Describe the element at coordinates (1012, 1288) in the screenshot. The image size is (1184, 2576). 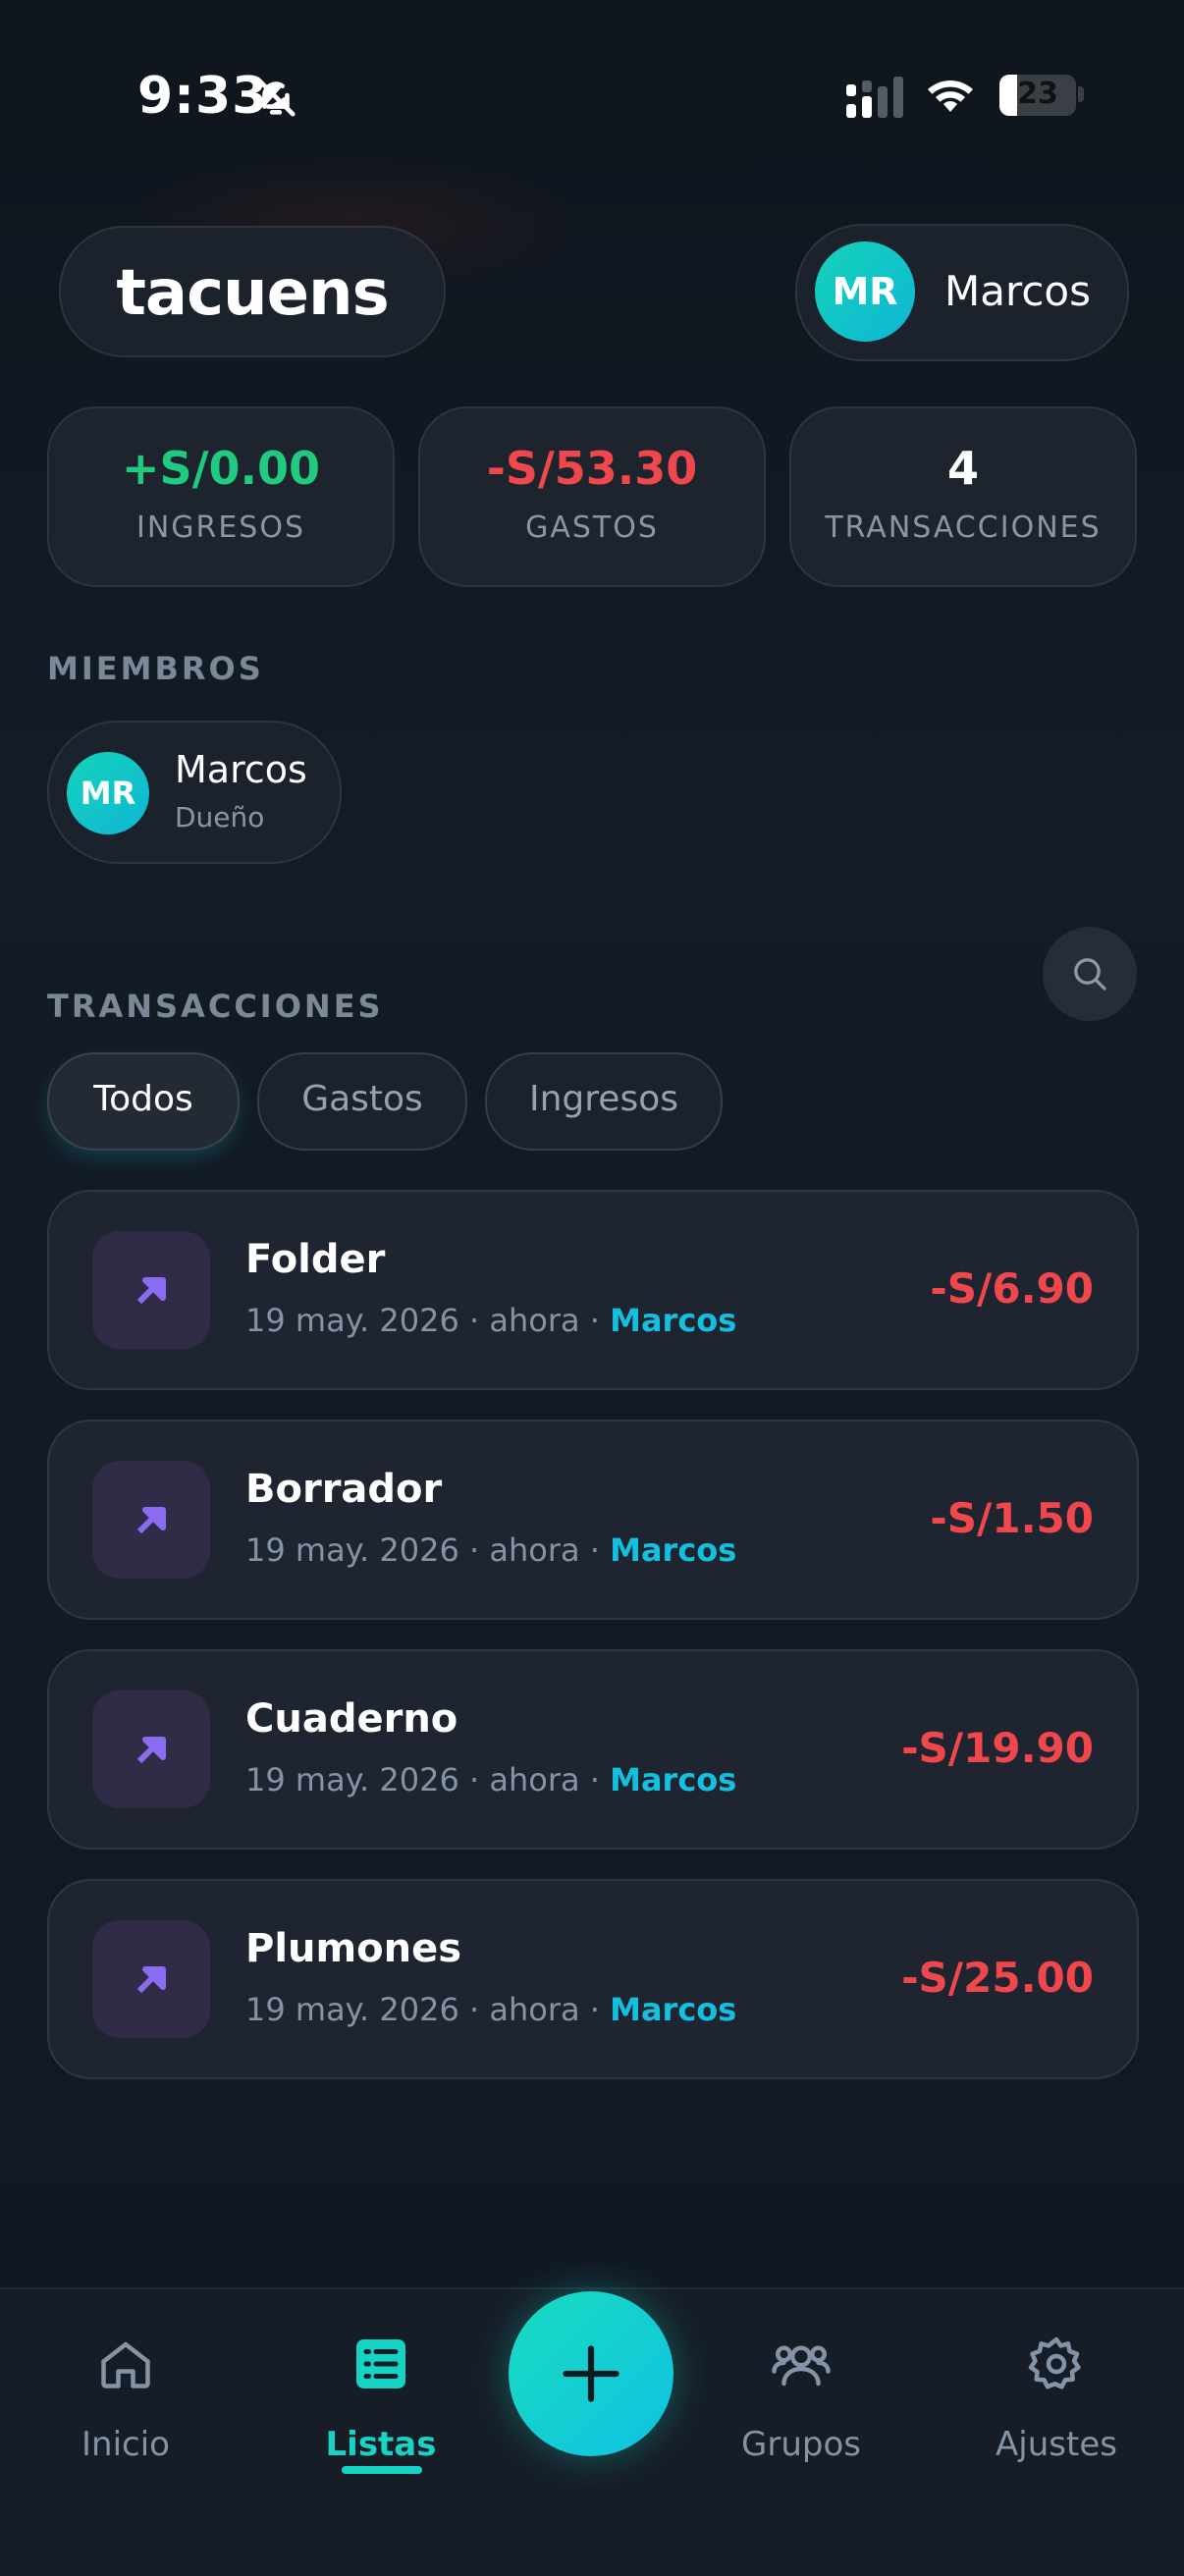
I see `transaction-amount: -S/6.90` at that location.